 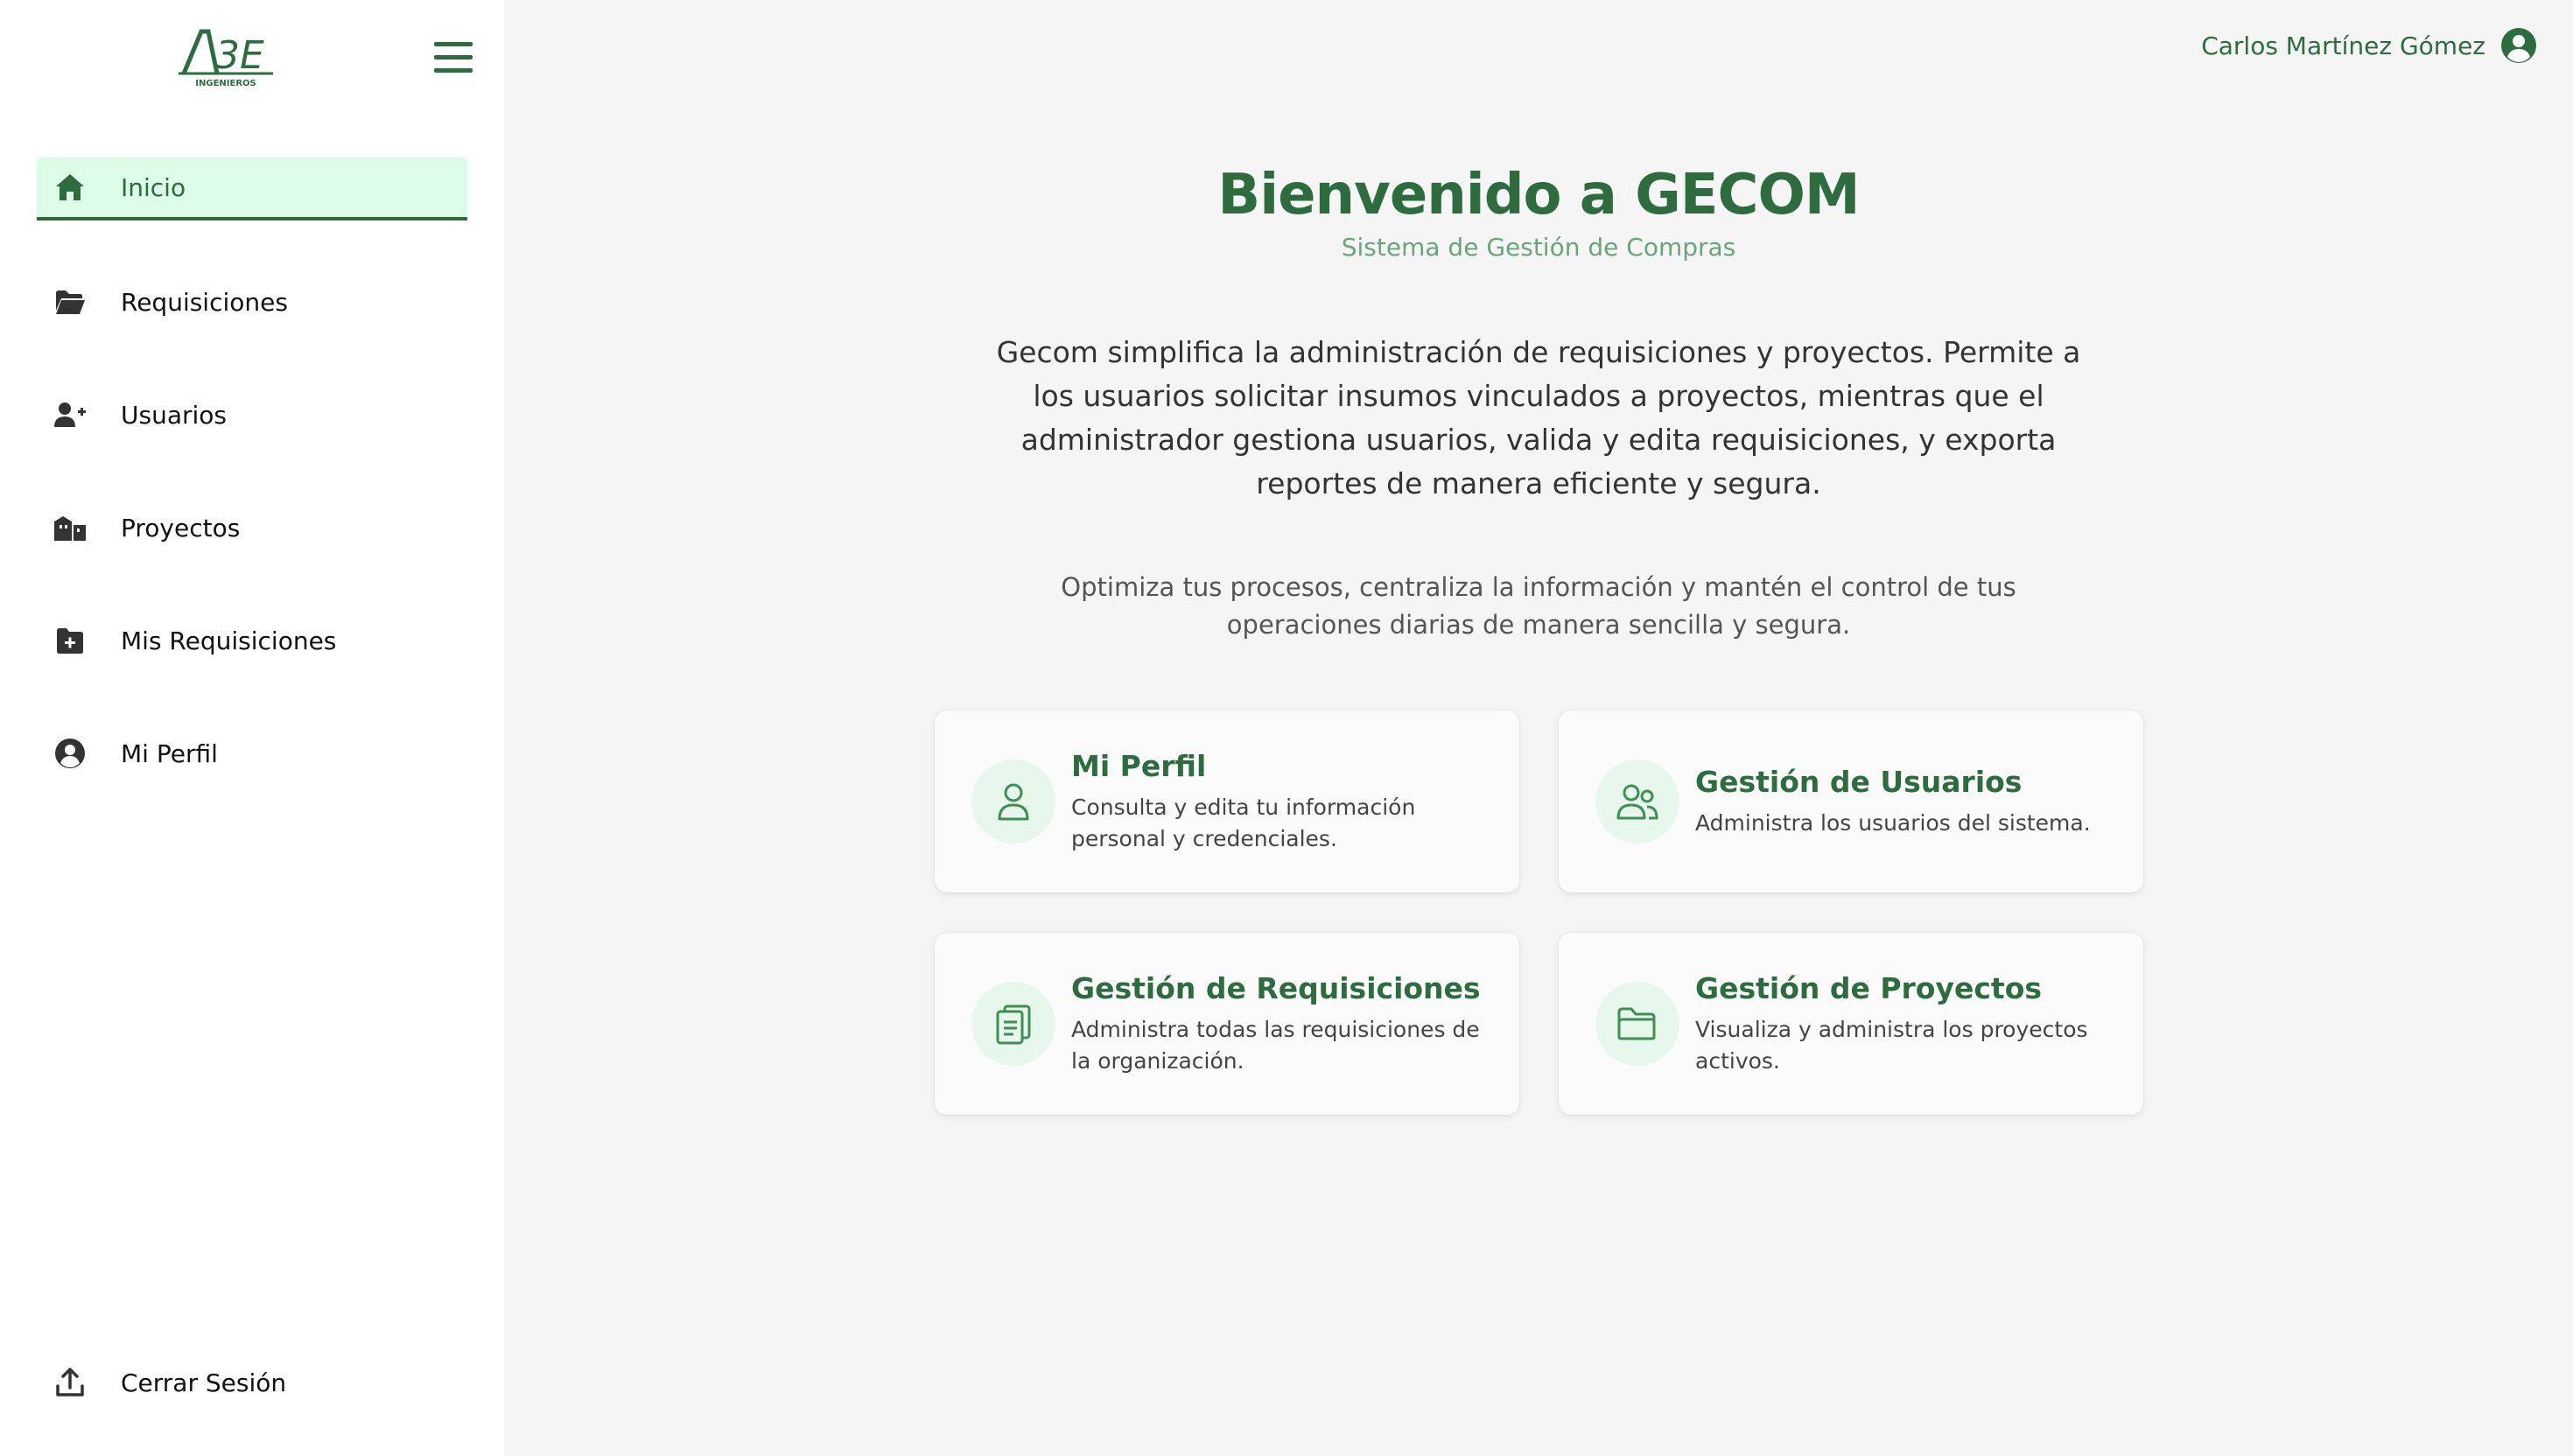 What do you see at coordinates (252, 753) in the screenshot?
I see `sidebar-item-mi-perfil: Mi Perfil` at bounding box center [252, 753].